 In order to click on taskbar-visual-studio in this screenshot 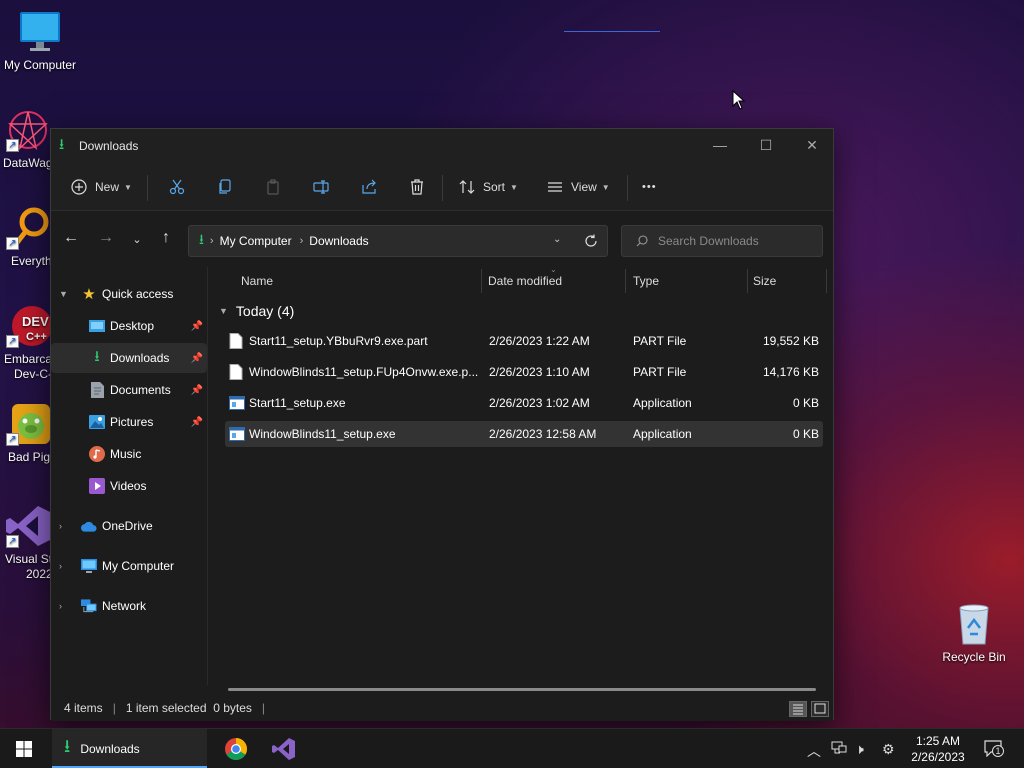, I will do `click(284, 748)`.